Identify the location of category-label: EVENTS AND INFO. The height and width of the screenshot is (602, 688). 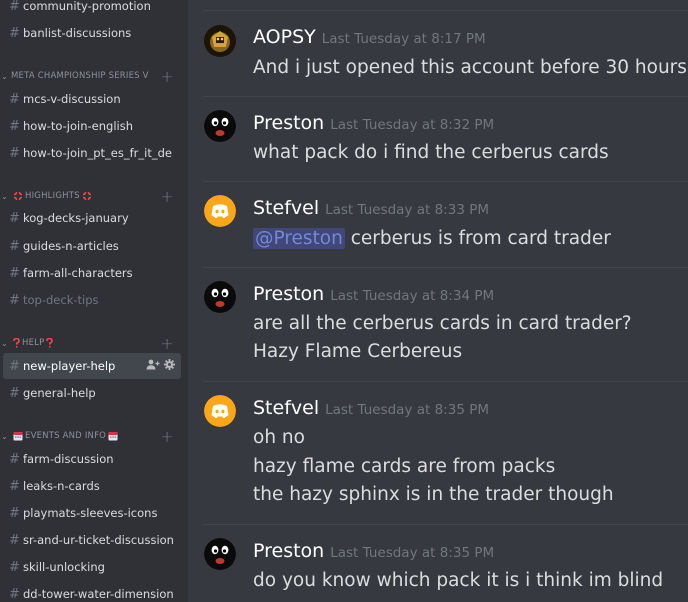
(66, 436).